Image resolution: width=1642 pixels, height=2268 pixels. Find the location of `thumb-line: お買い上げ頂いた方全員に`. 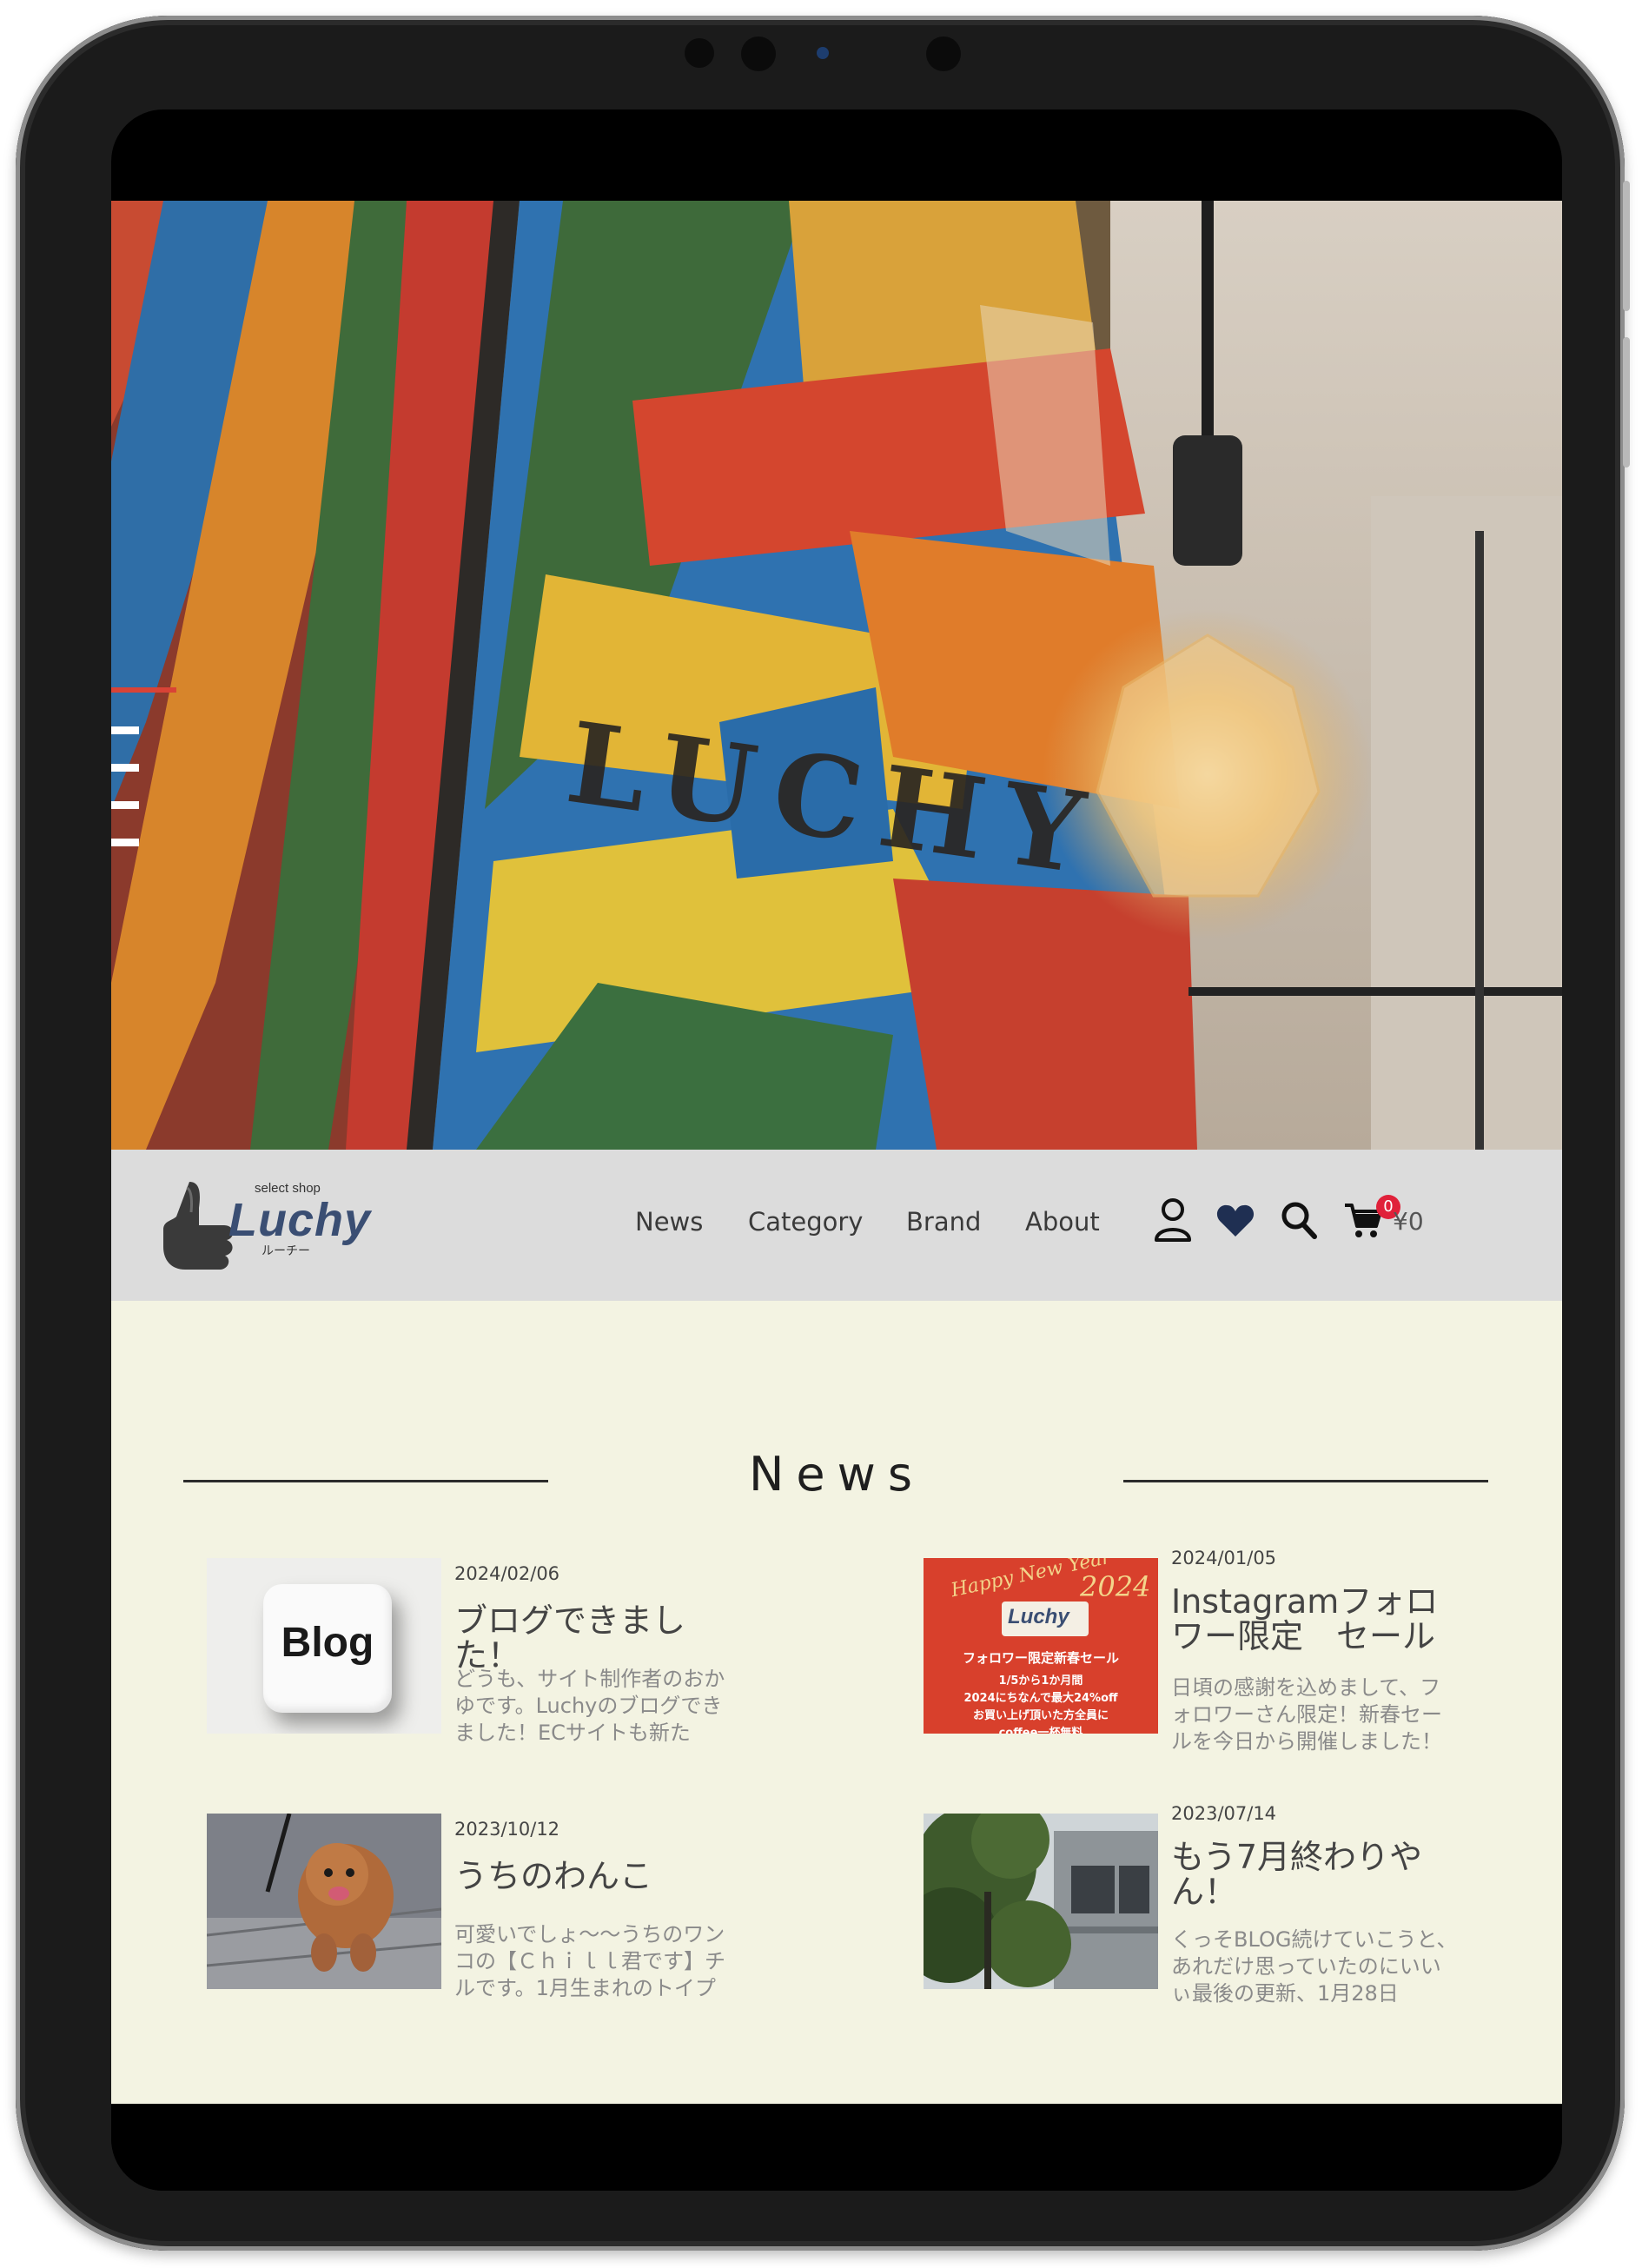

thumb-line: お買い上げ頂いた方全員に is located at coordinates (1040, 1715).